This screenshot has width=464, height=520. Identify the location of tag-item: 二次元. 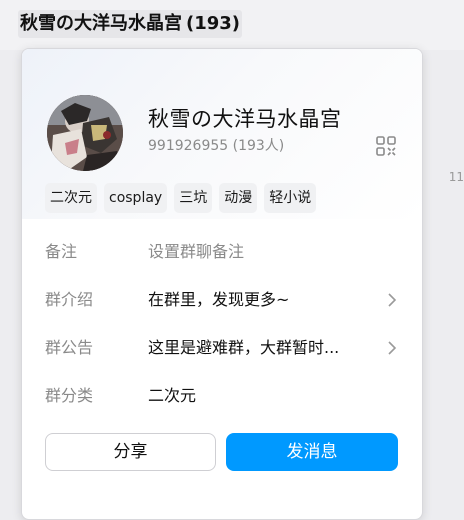
(71, 198).